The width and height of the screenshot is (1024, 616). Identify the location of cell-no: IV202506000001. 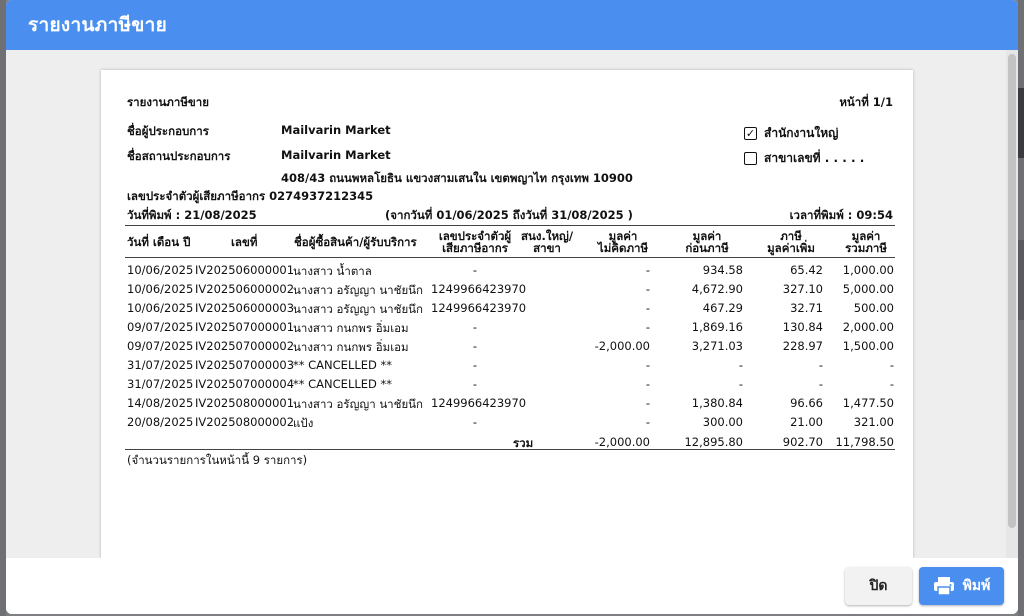
(245, 270).